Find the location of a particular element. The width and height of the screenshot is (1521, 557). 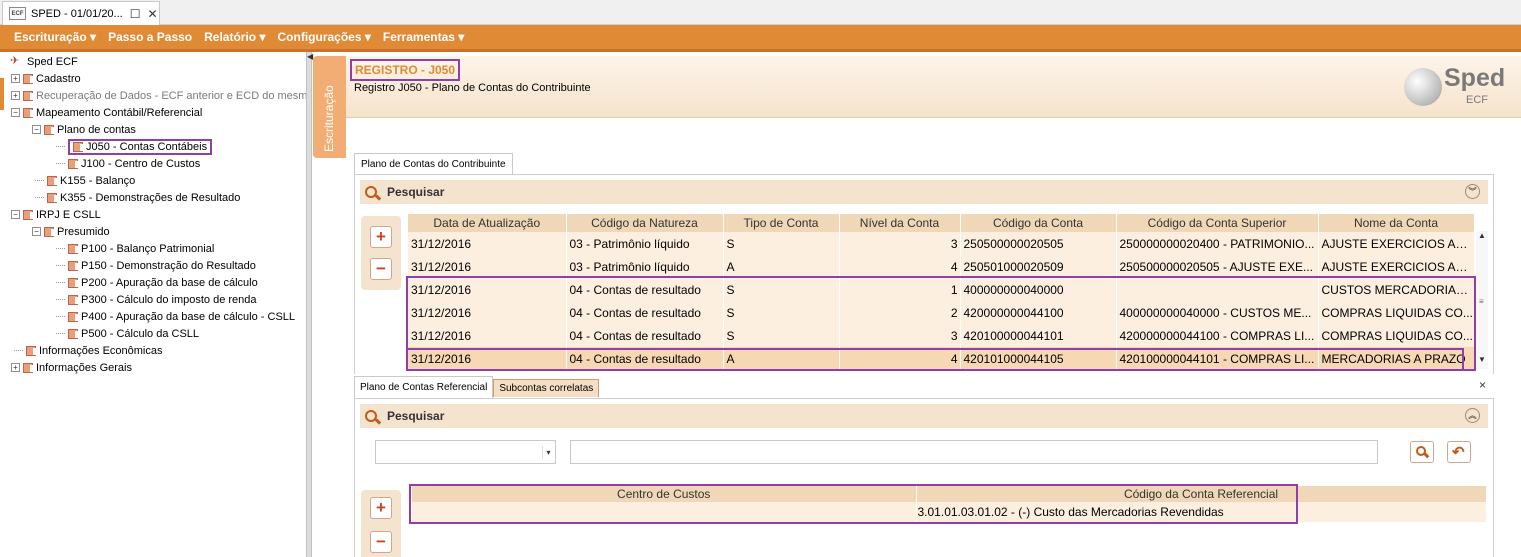

column-header: Centro de Custos is located at coordinates (664, 494).